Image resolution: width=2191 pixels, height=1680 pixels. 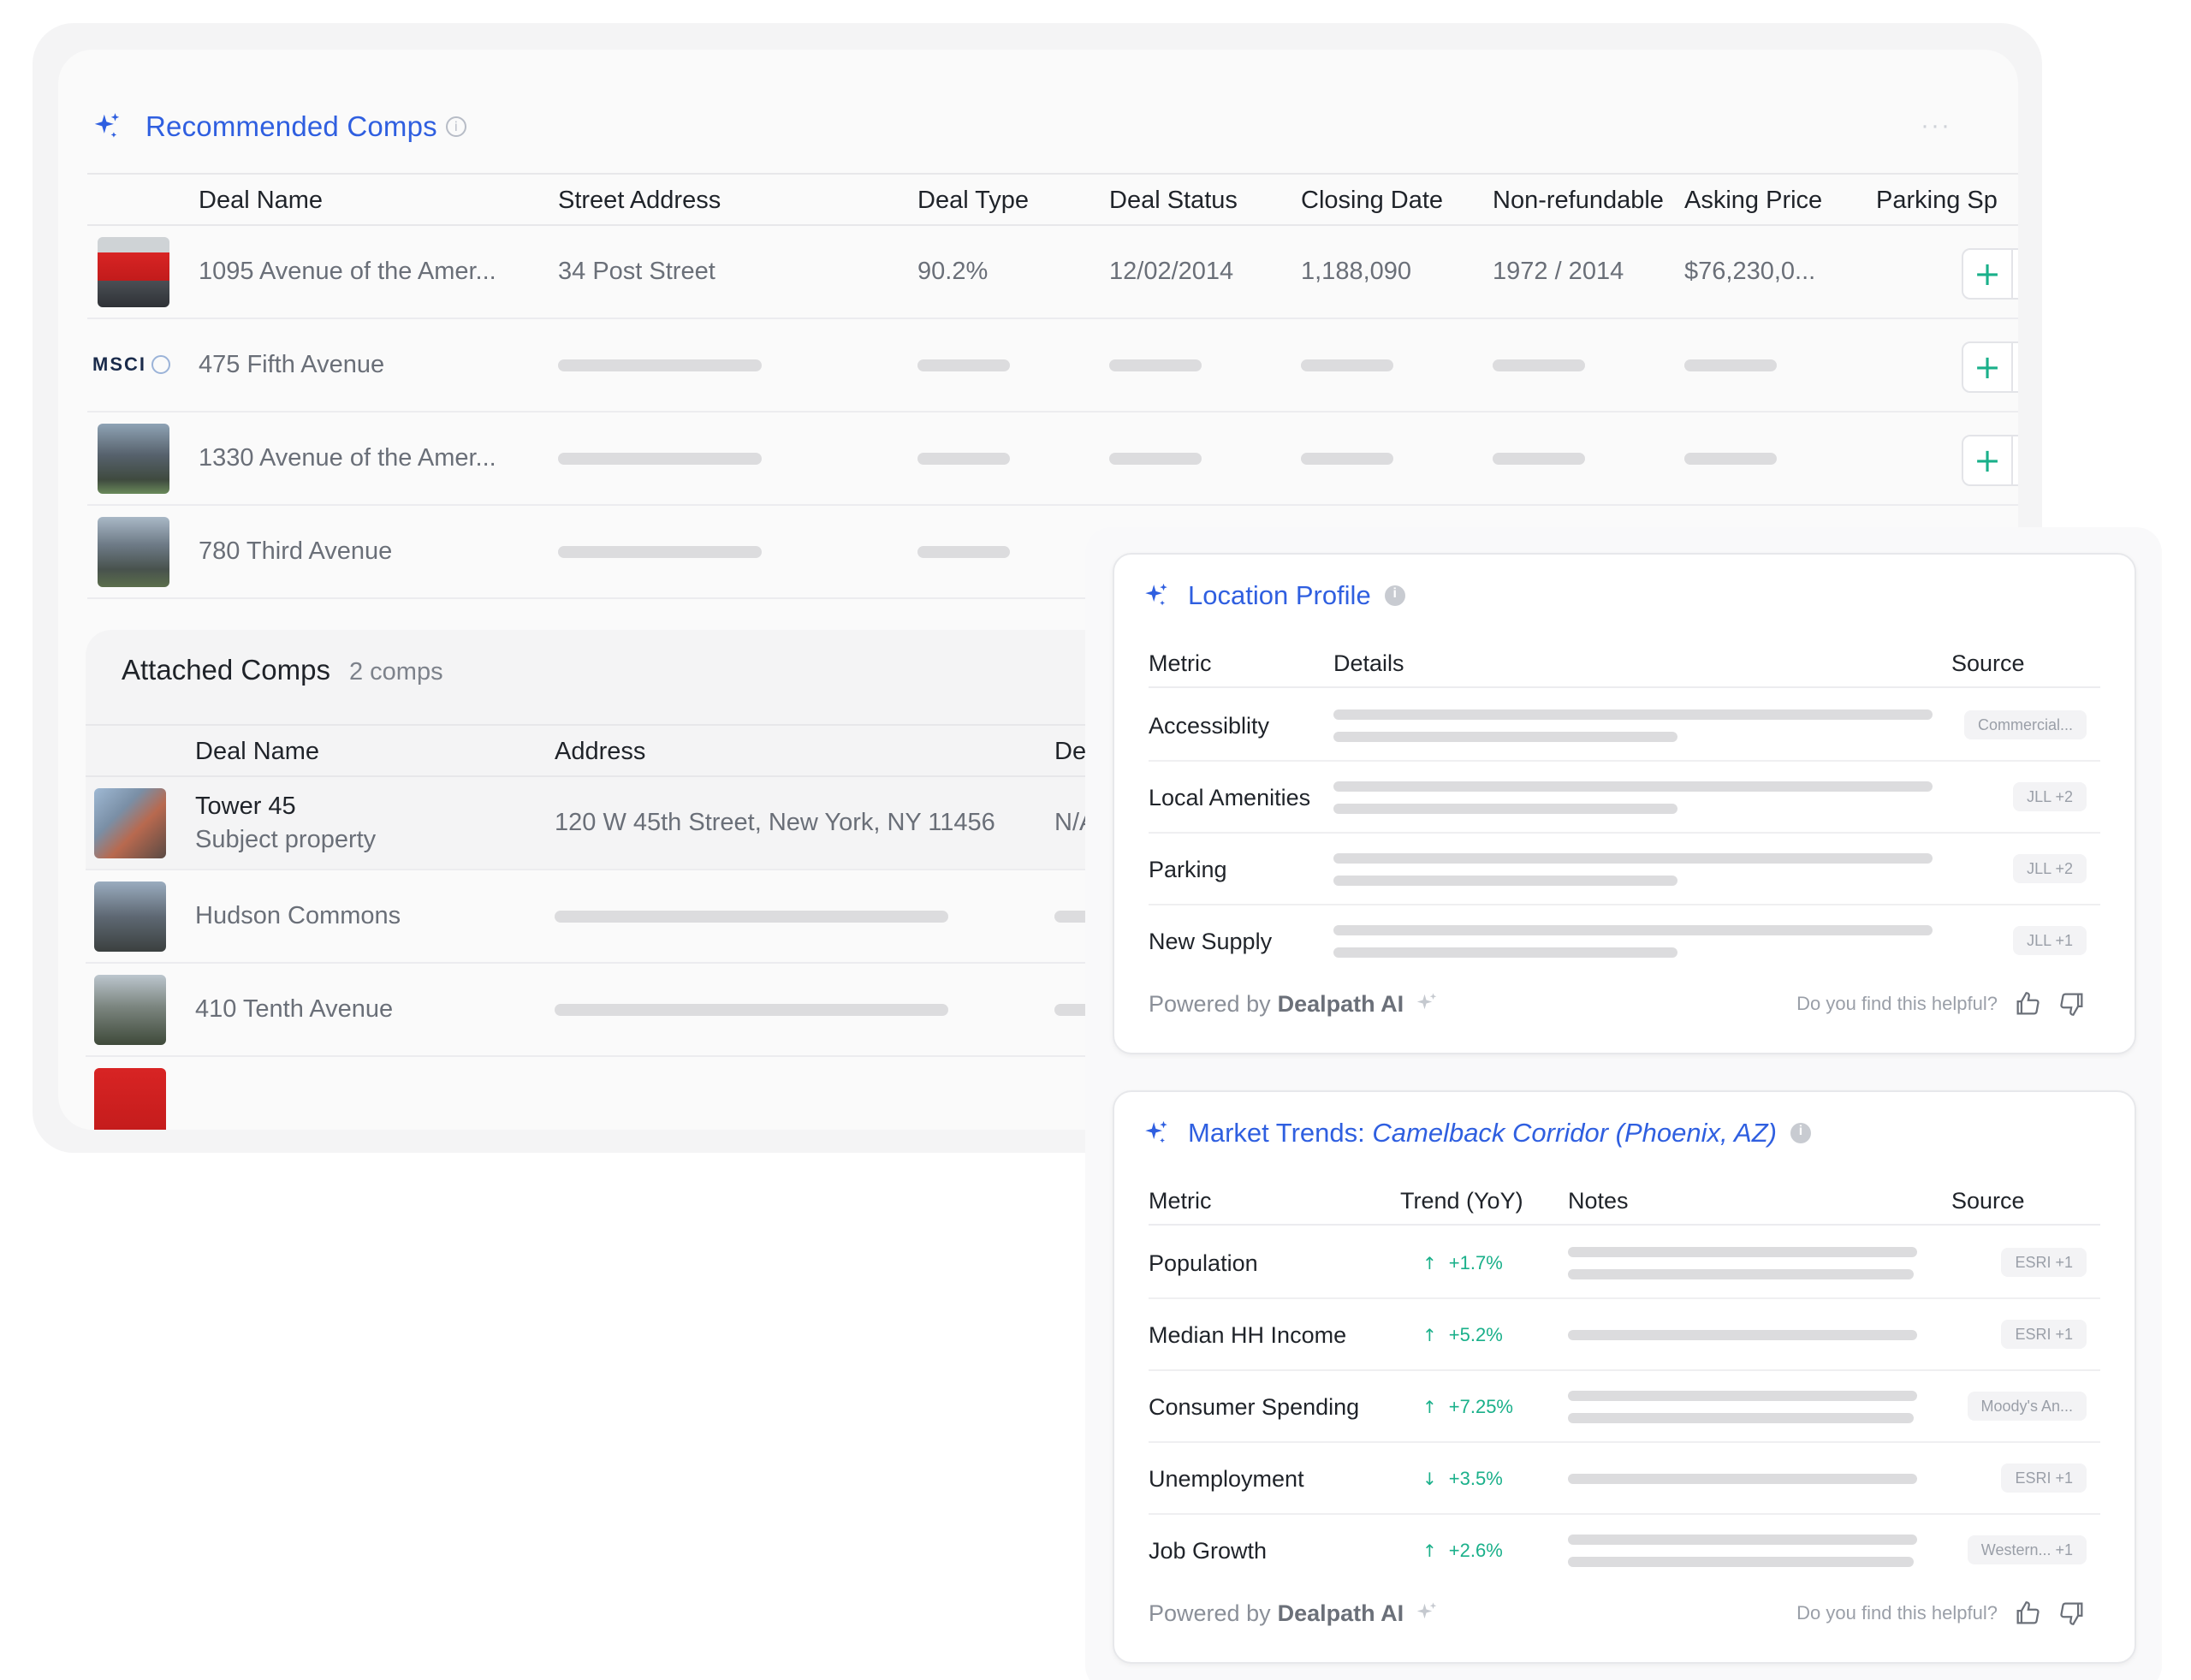 What do you see at coordinates (1624, 798) in the screenshot?
I see `table-row: Local Amenities JLL +2` at bounding box center [1624, 798].